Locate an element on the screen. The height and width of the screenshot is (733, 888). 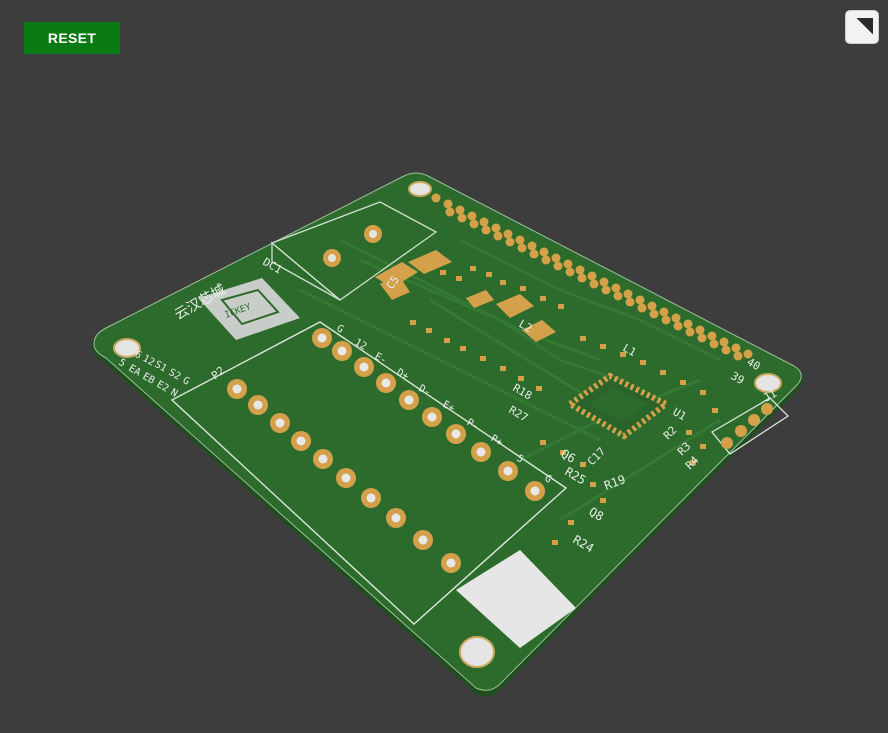
reset-button: RESET is located at coordinates (72, 38).